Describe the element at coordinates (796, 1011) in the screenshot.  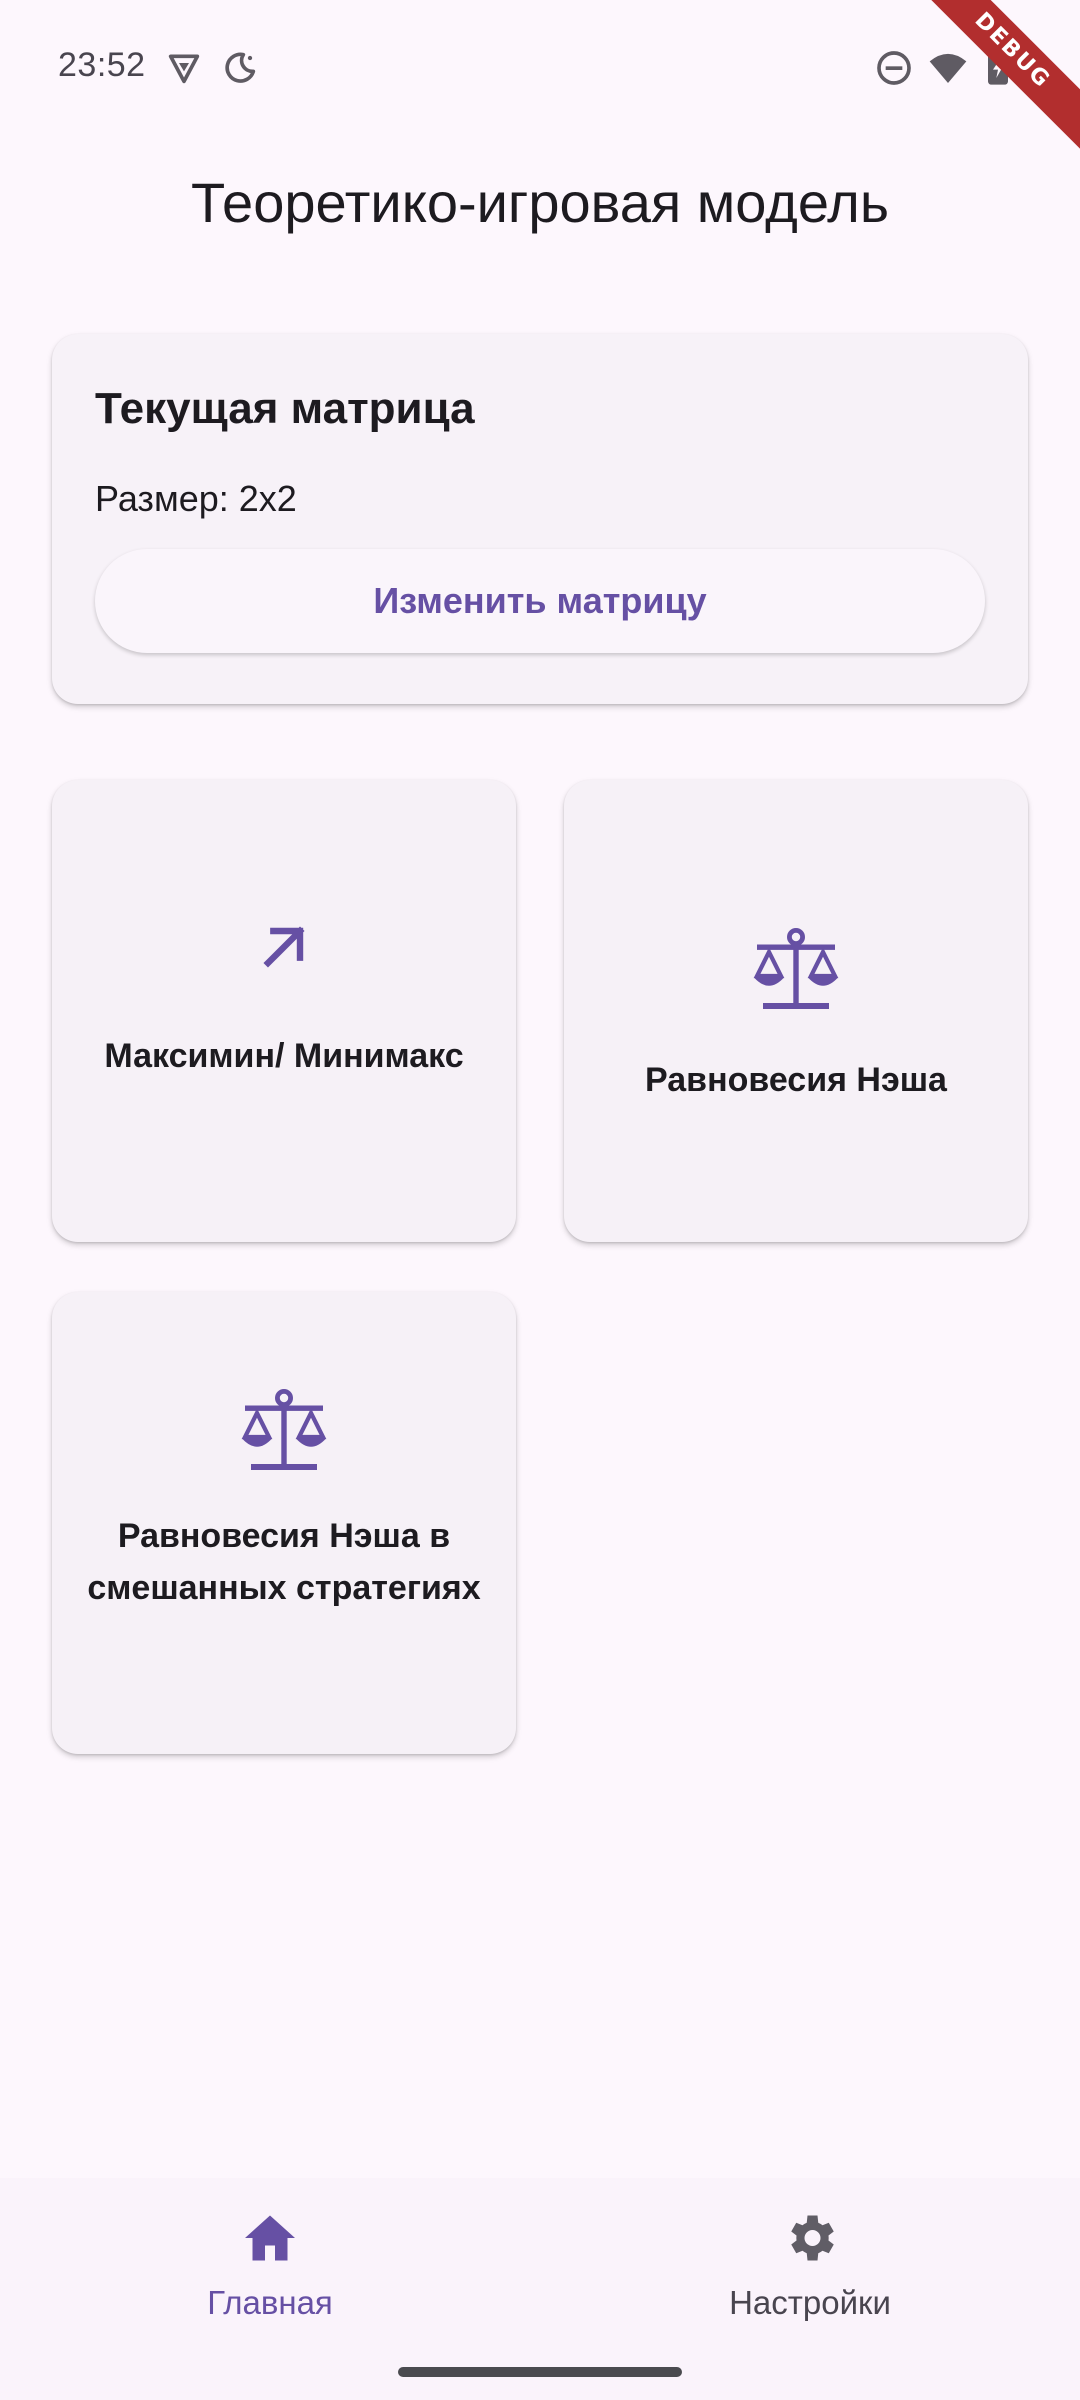
I see `tile-nash-equilibrium: Равновесия Нэша` at that location.